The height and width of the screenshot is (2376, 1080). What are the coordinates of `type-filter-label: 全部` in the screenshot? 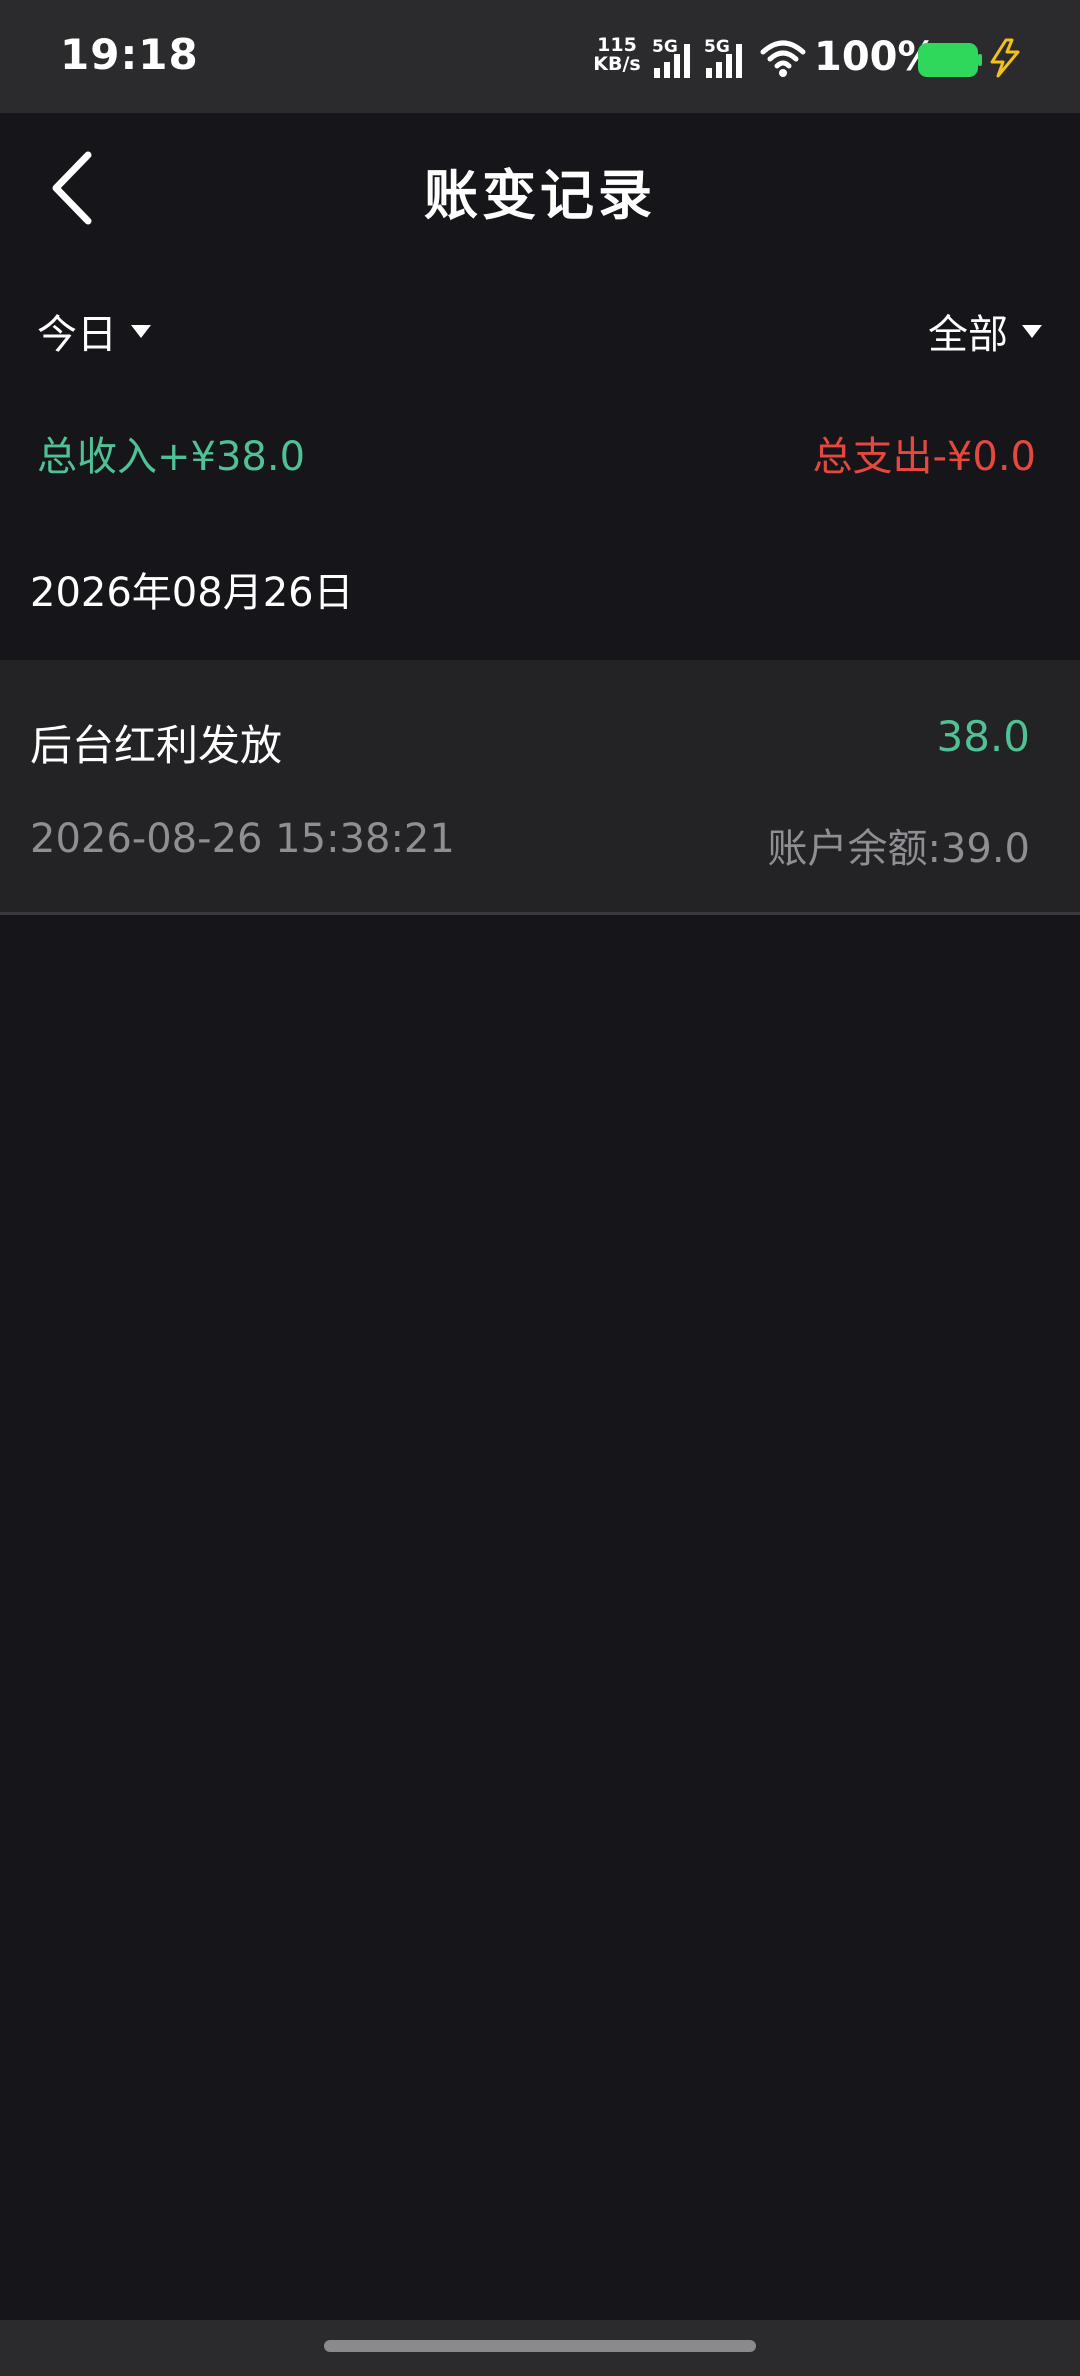 It's located at (968, 335).